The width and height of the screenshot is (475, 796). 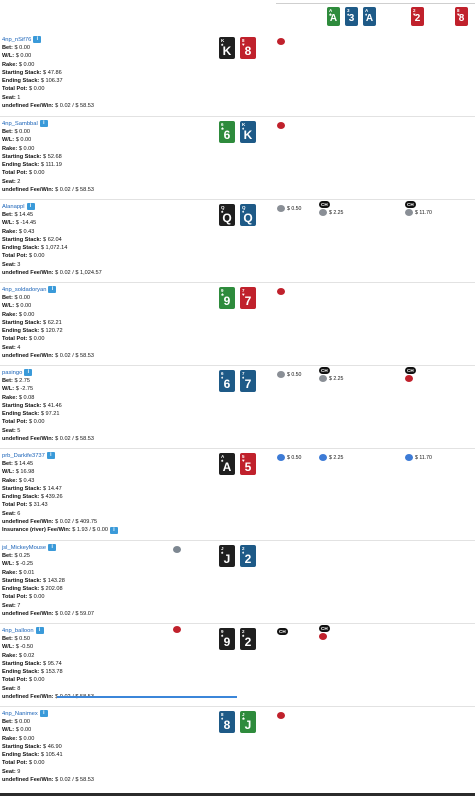 I want to click on player-name-row: prb_Darkife3737 i, so click(x=97, y=455).